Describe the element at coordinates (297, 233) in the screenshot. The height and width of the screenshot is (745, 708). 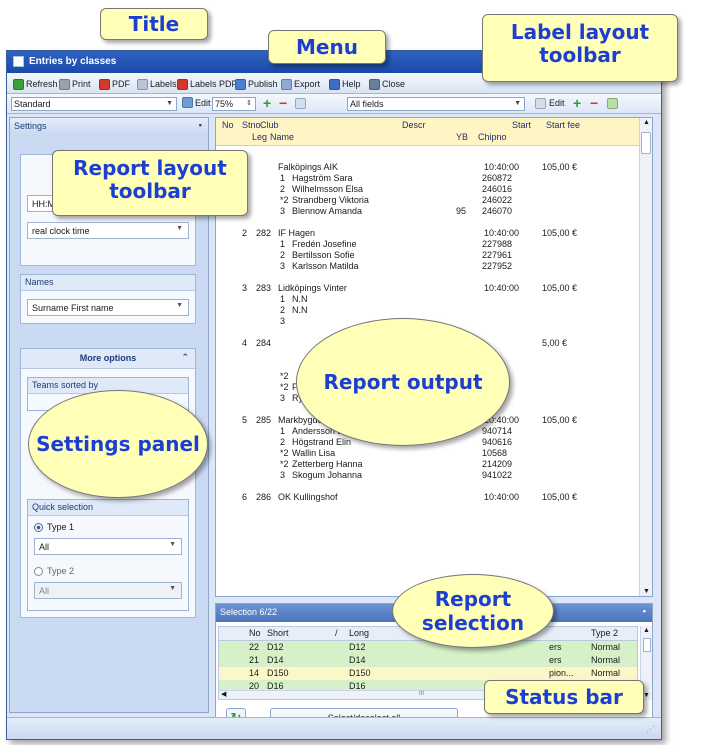
I see `team-club: IF Hagen` at that location.